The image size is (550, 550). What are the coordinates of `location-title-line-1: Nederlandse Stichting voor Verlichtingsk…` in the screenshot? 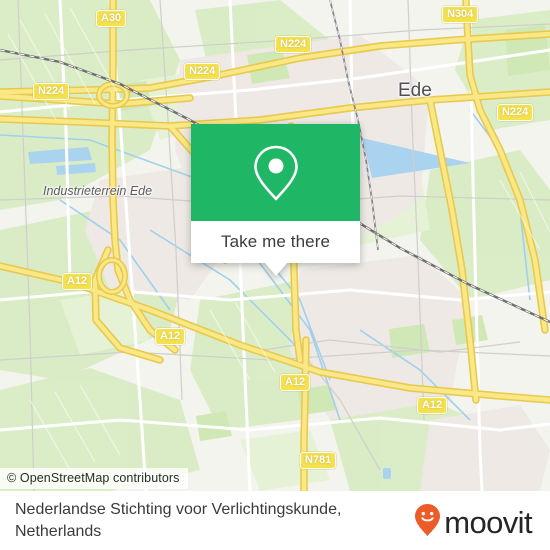 It's located at (178, 509).